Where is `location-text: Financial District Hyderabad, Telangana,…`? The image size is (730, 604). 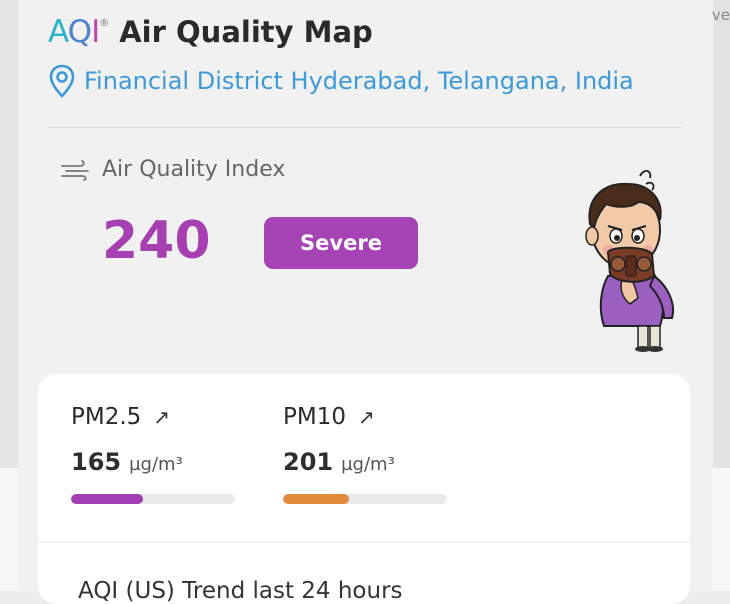 location-text: Financial District Hyderabad, Telangana,… is located at coordinates (359, 81).